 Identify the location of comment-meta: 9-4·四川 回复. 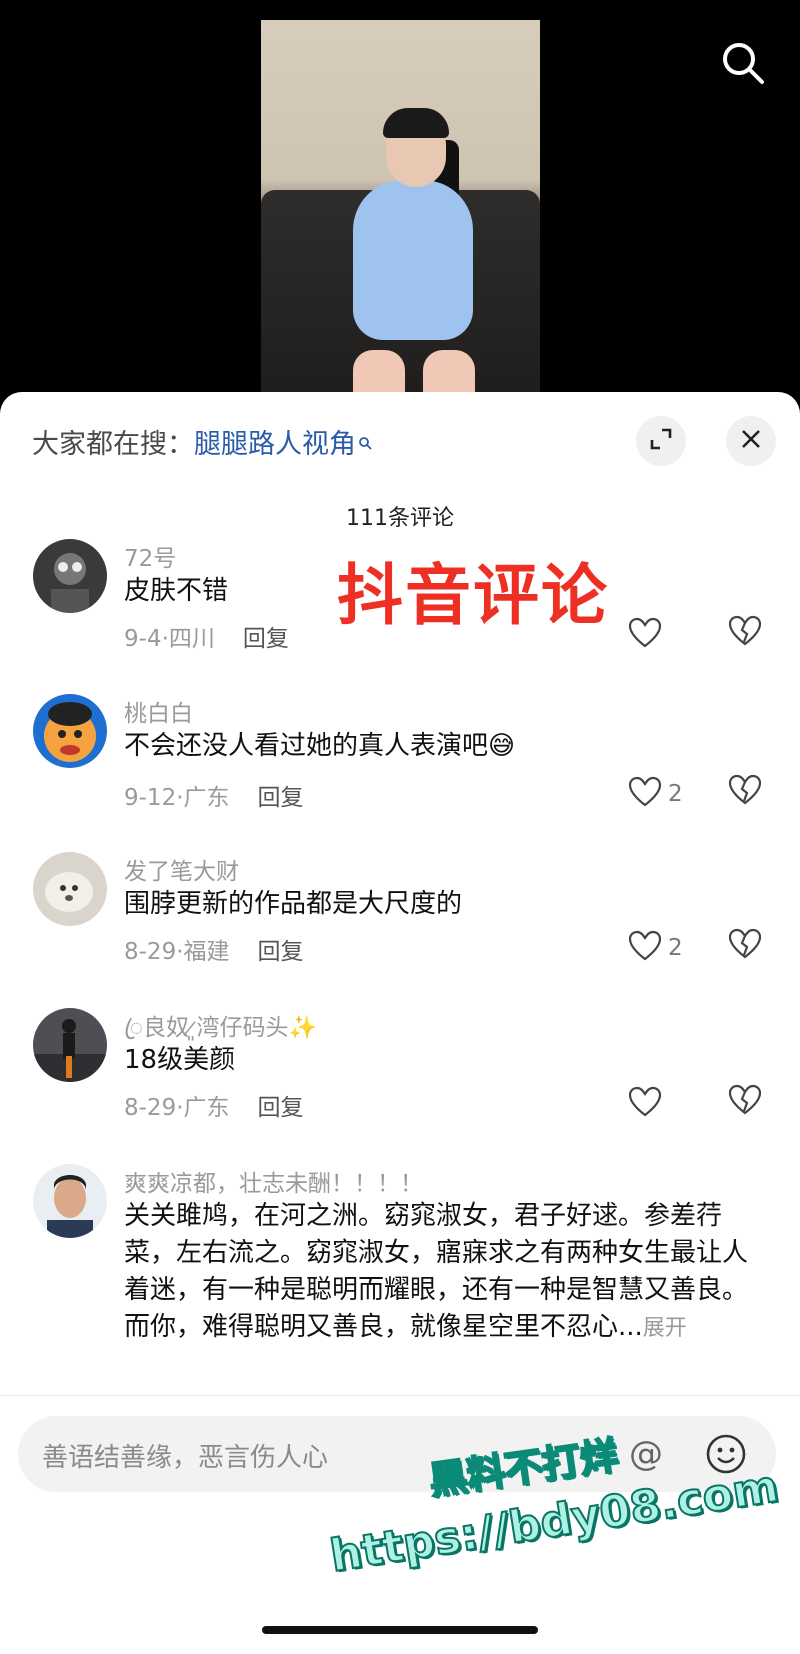
(206, 636).